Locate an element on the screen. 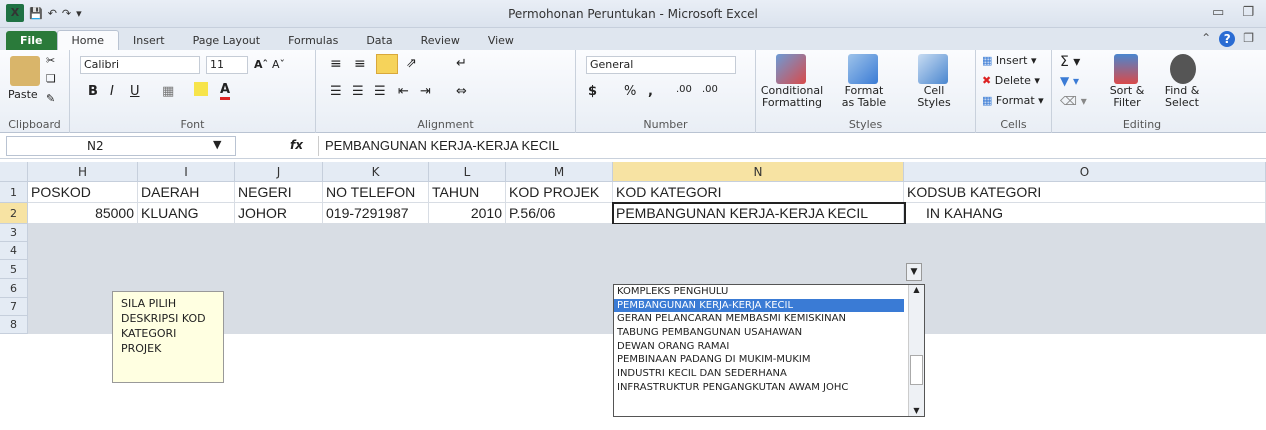  row-header-3: 3 is located at coordinates (14, 233).